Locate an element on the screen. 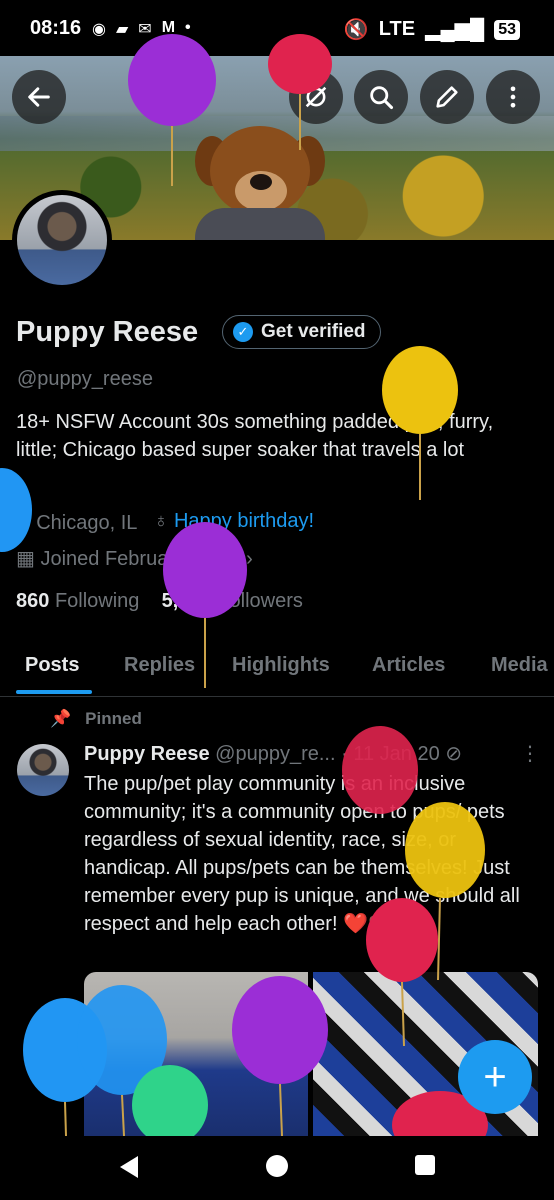 The height and width of the screenshot is (1200, 554). mail-icon: ✉ is located at coordinates (145, 29).